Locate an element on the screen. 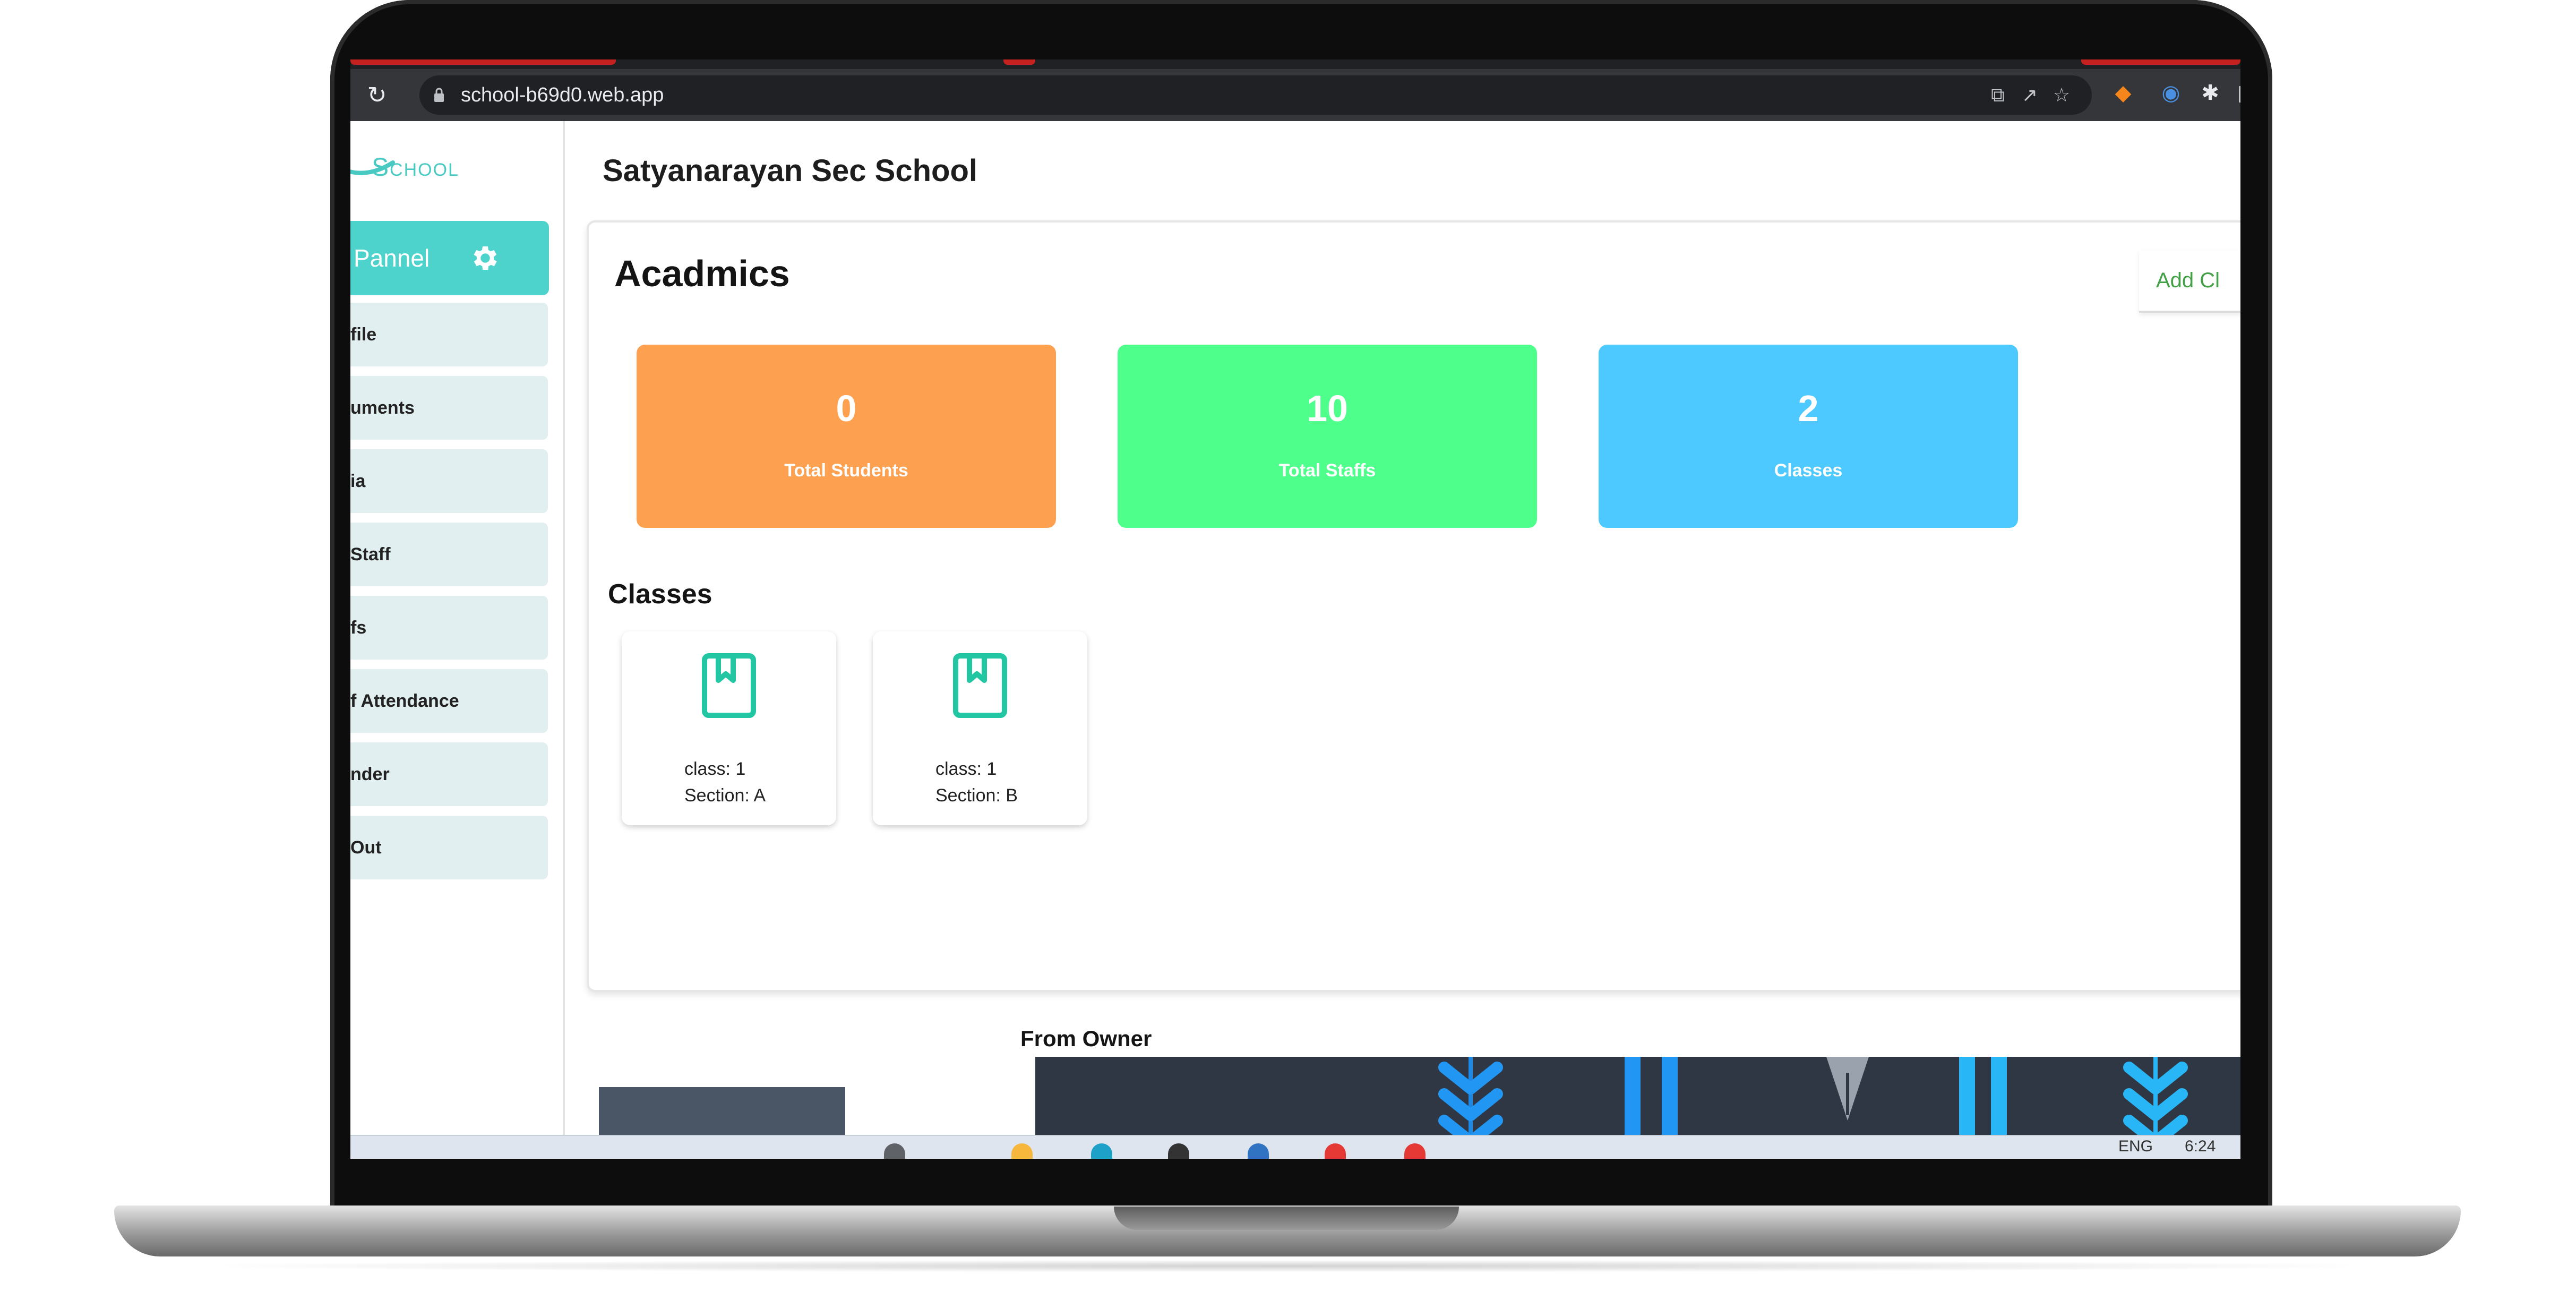 The width and height of the screenshot is (2576, 1291). sidebar-item-label: ia is located at coordinates (358, 481).